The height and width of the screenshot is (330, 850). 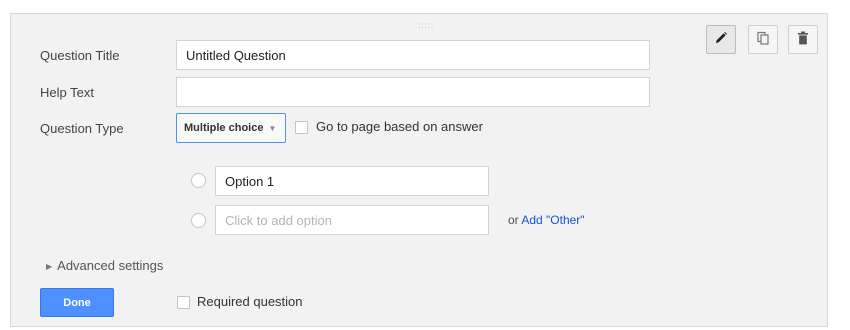 What do you see at coordinates (82, 128) in the screenshot?
I see `question-type-label: Question Type` at bounding box center [82, 128].